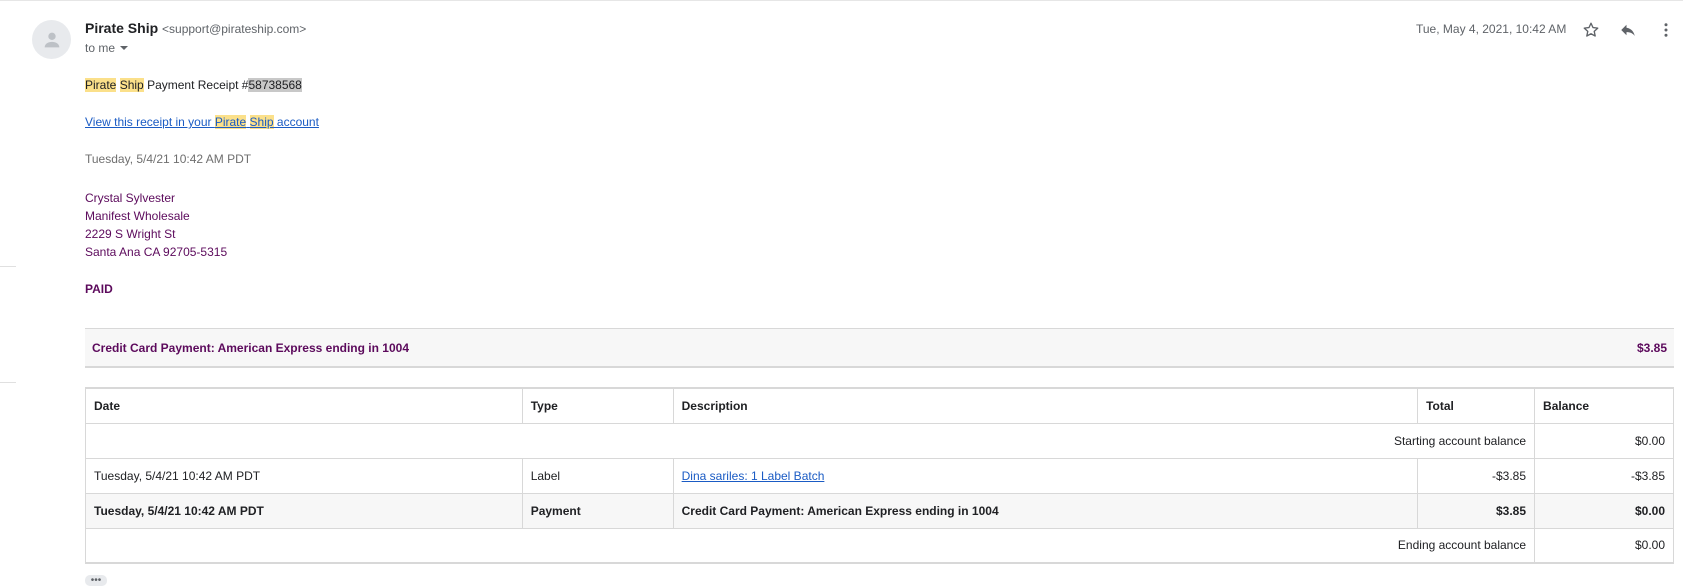 This screenshot has height=586, width=1683. Describe the element at coordinates (810, 440) in the screenshot. I see `starting-balance-label: Starting account balance` at that location.